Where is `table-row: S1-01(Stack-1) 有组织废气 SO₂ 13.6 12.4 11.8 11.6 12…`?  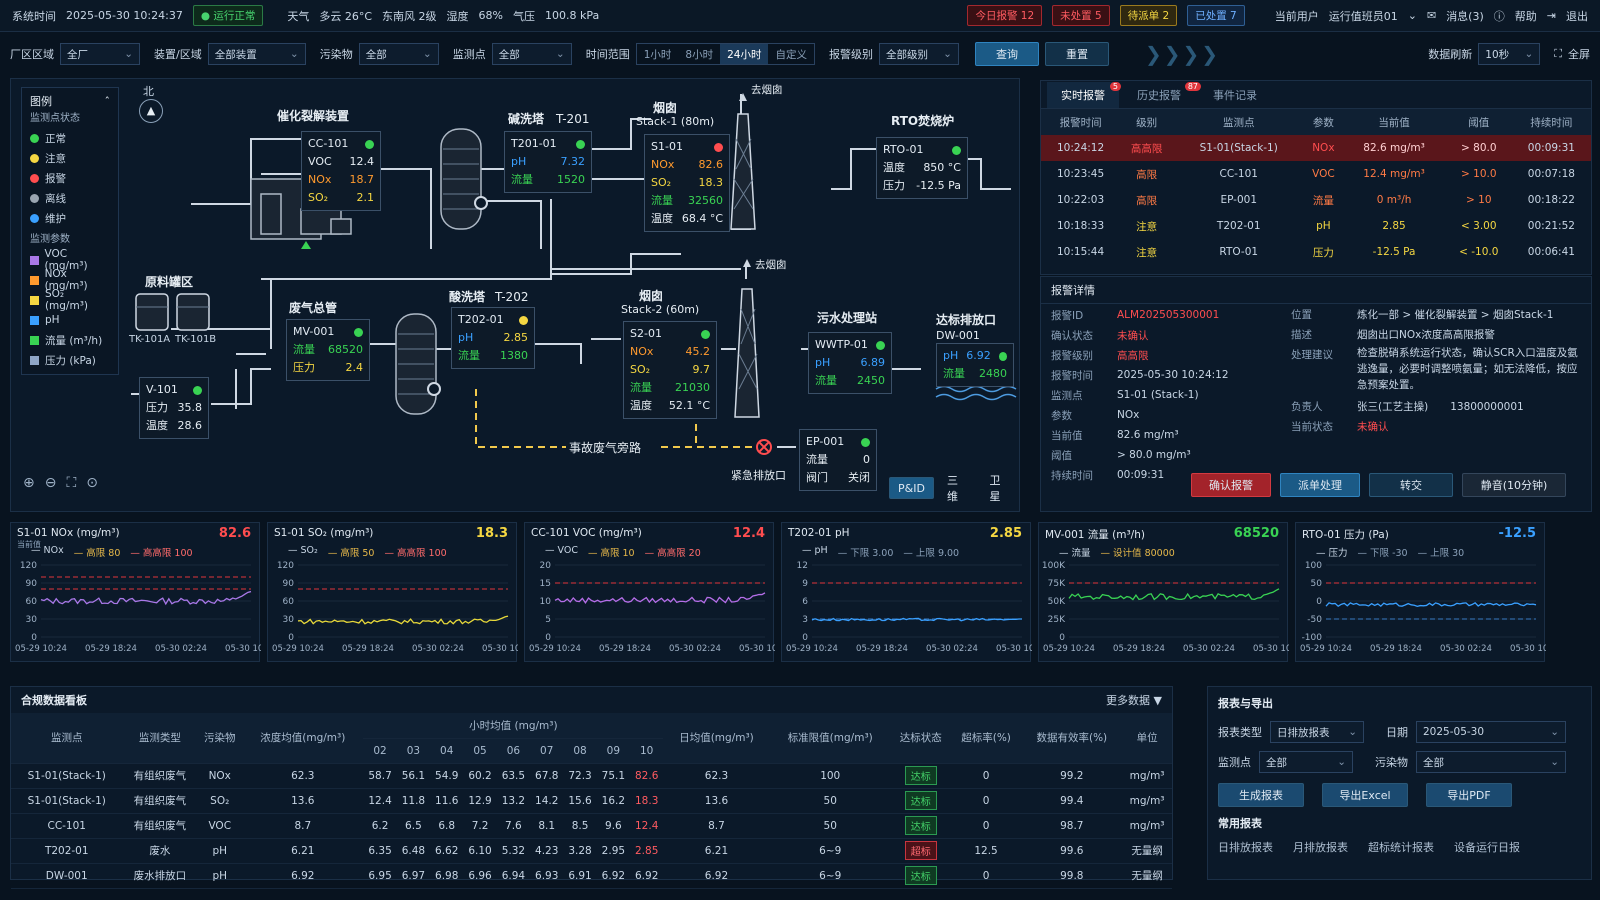 table-row: S1-01(Stack-1) 有组织废气 SO₂ 13.6 12.4 11.8 11.6 12… is located at coordinates (591, 801).